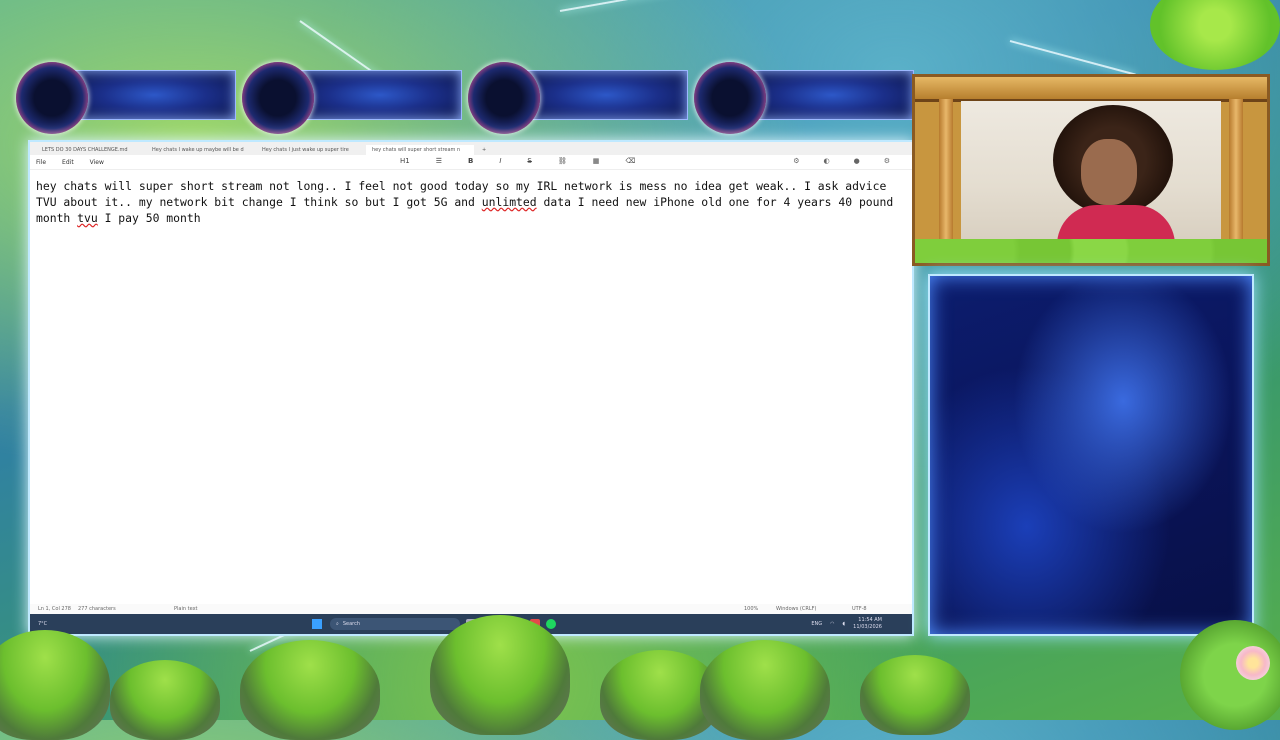  Describe the element at coordinates (97, 162) in the screenshot. I see `menu-view: View` at that location.